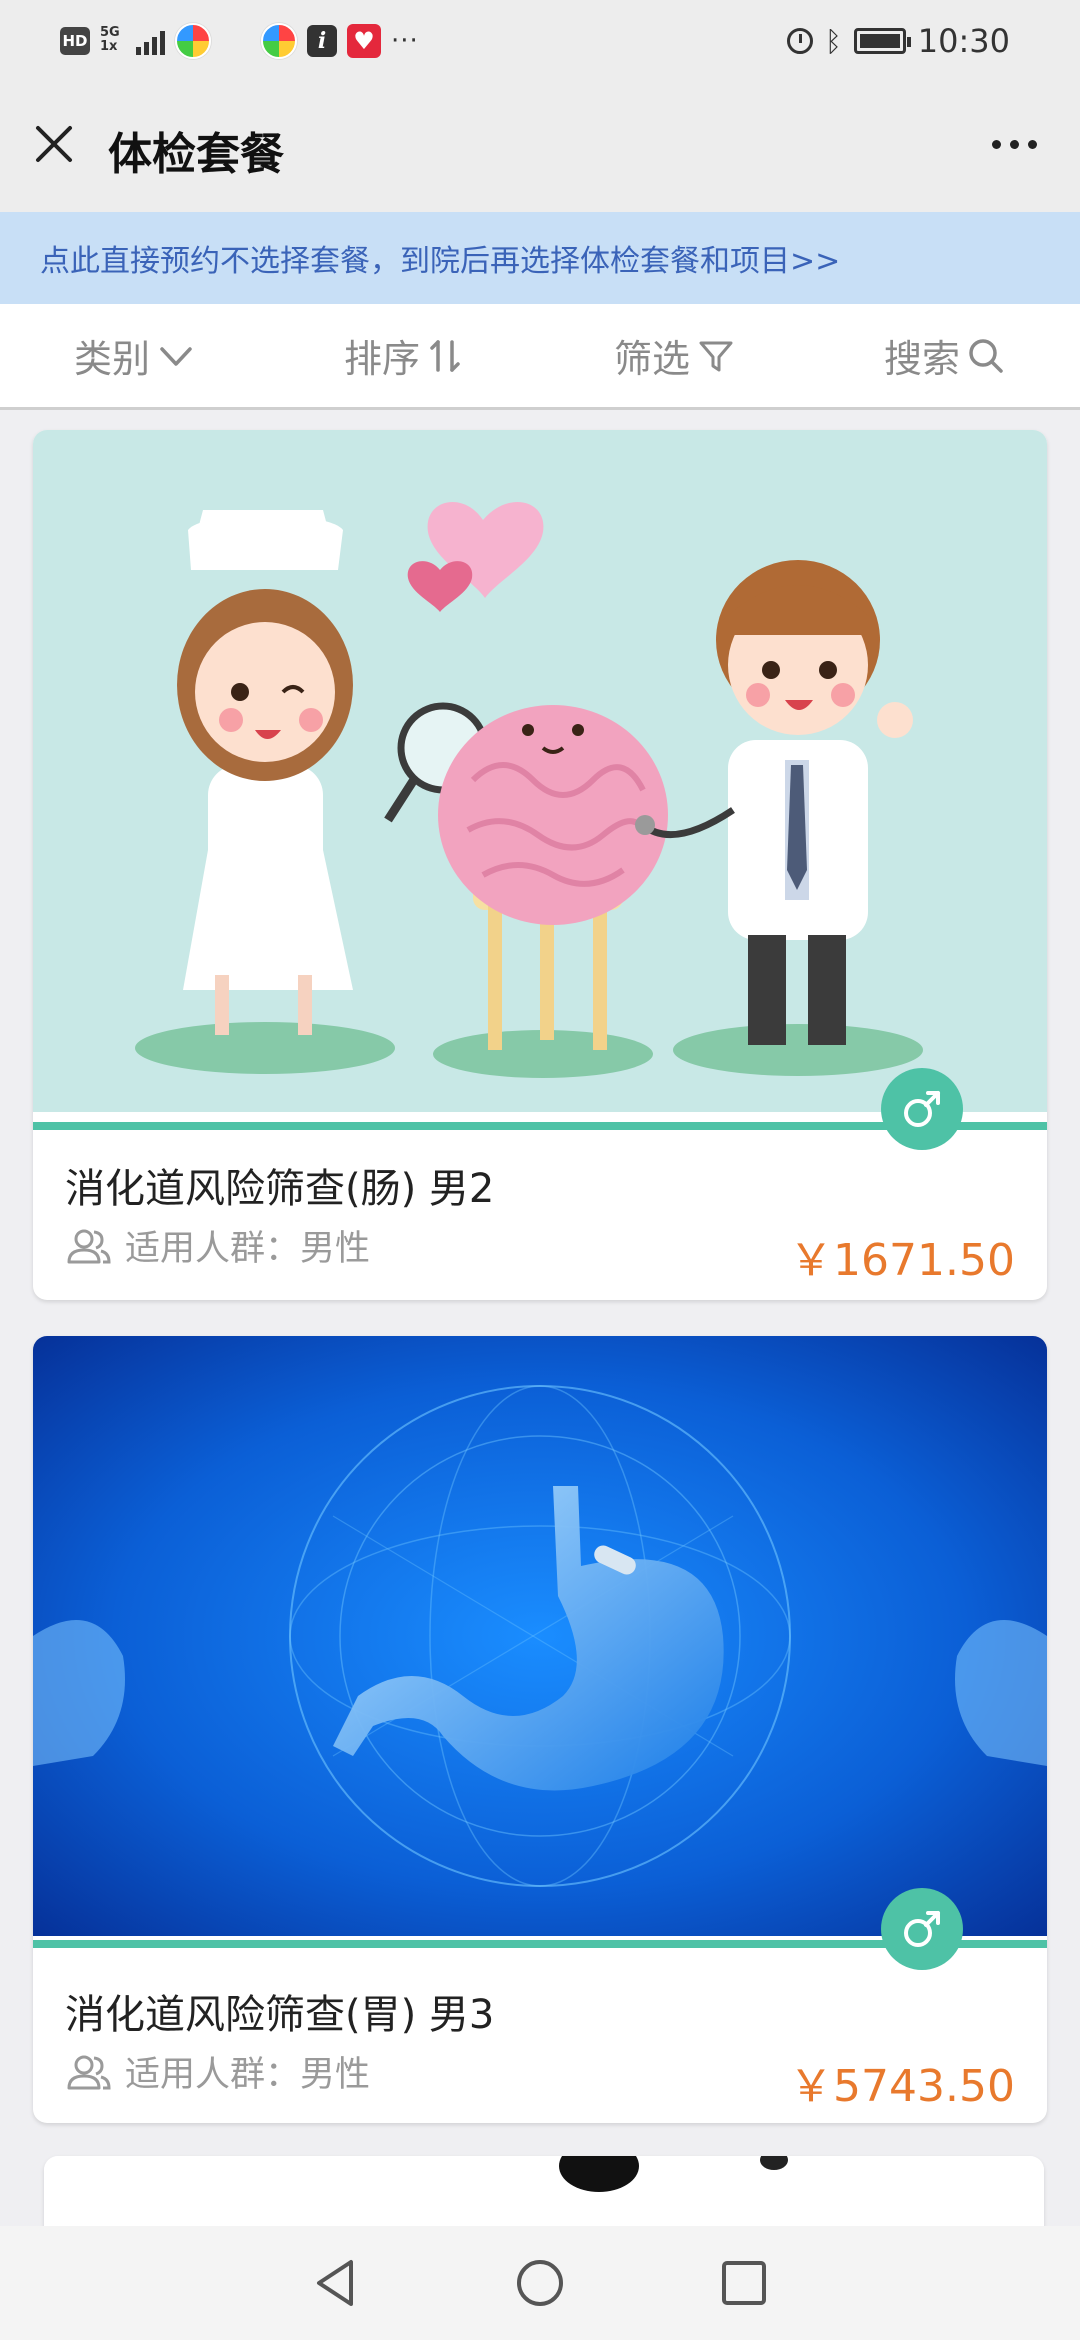  Describe the element at coordinates (322, 41) in the screenshot. I see `info-app-icon: i` at that location.